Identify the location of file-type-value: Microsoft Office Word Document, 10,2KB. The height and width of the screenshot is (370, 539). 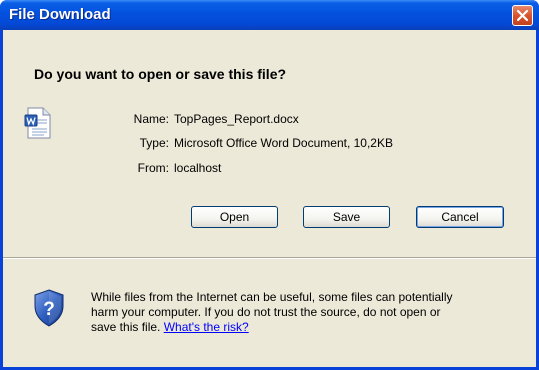
(283, 143).